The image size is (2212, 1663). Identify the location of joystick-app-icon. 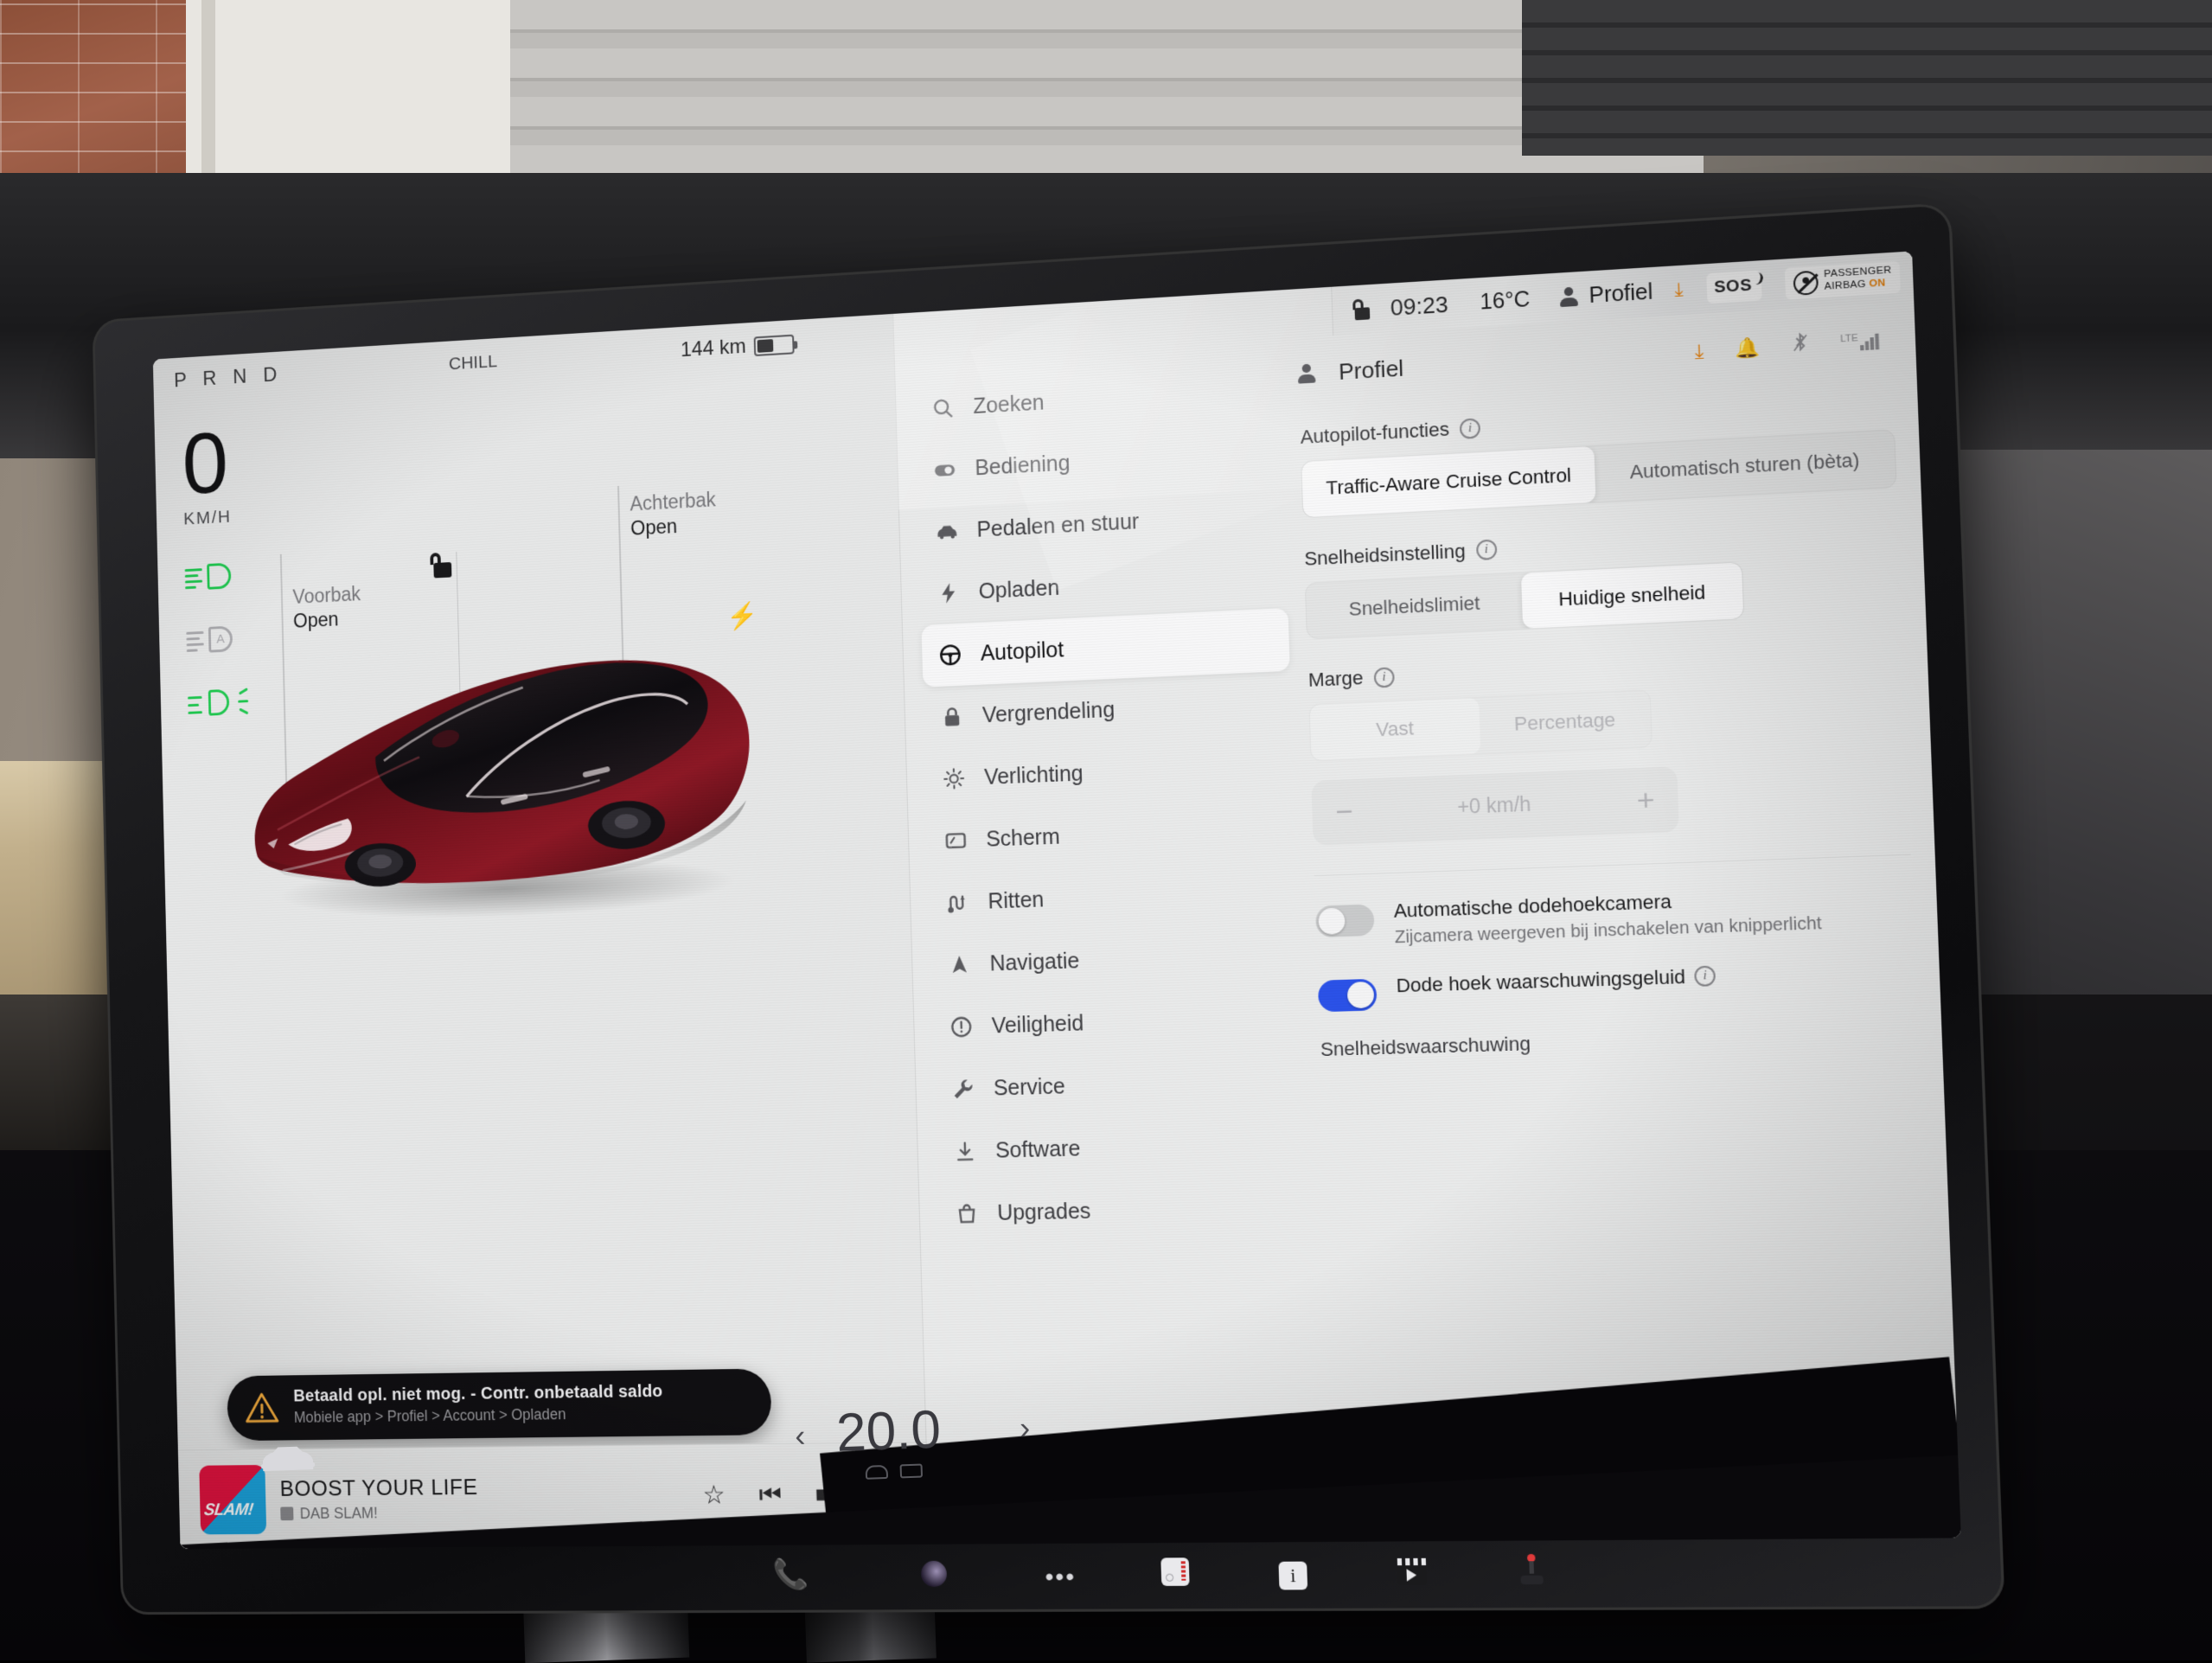
(1531, 1571).